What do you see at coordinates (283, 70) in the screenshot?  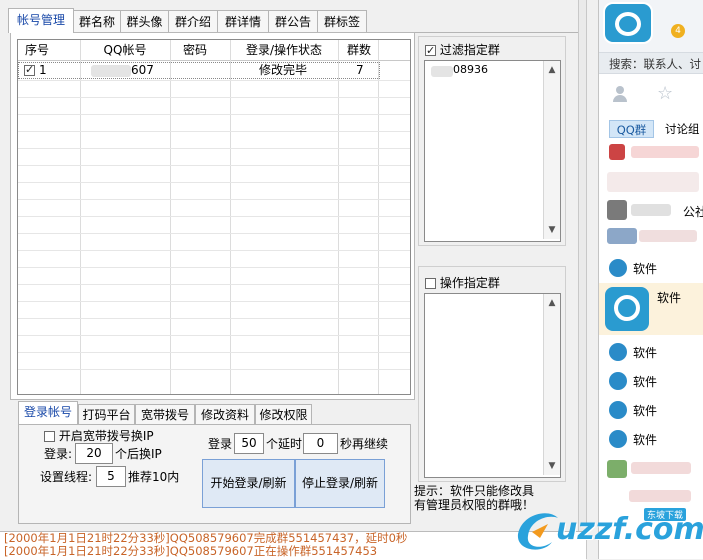 I see `row-status: 修改完毕` at bounding box center [283, 70].